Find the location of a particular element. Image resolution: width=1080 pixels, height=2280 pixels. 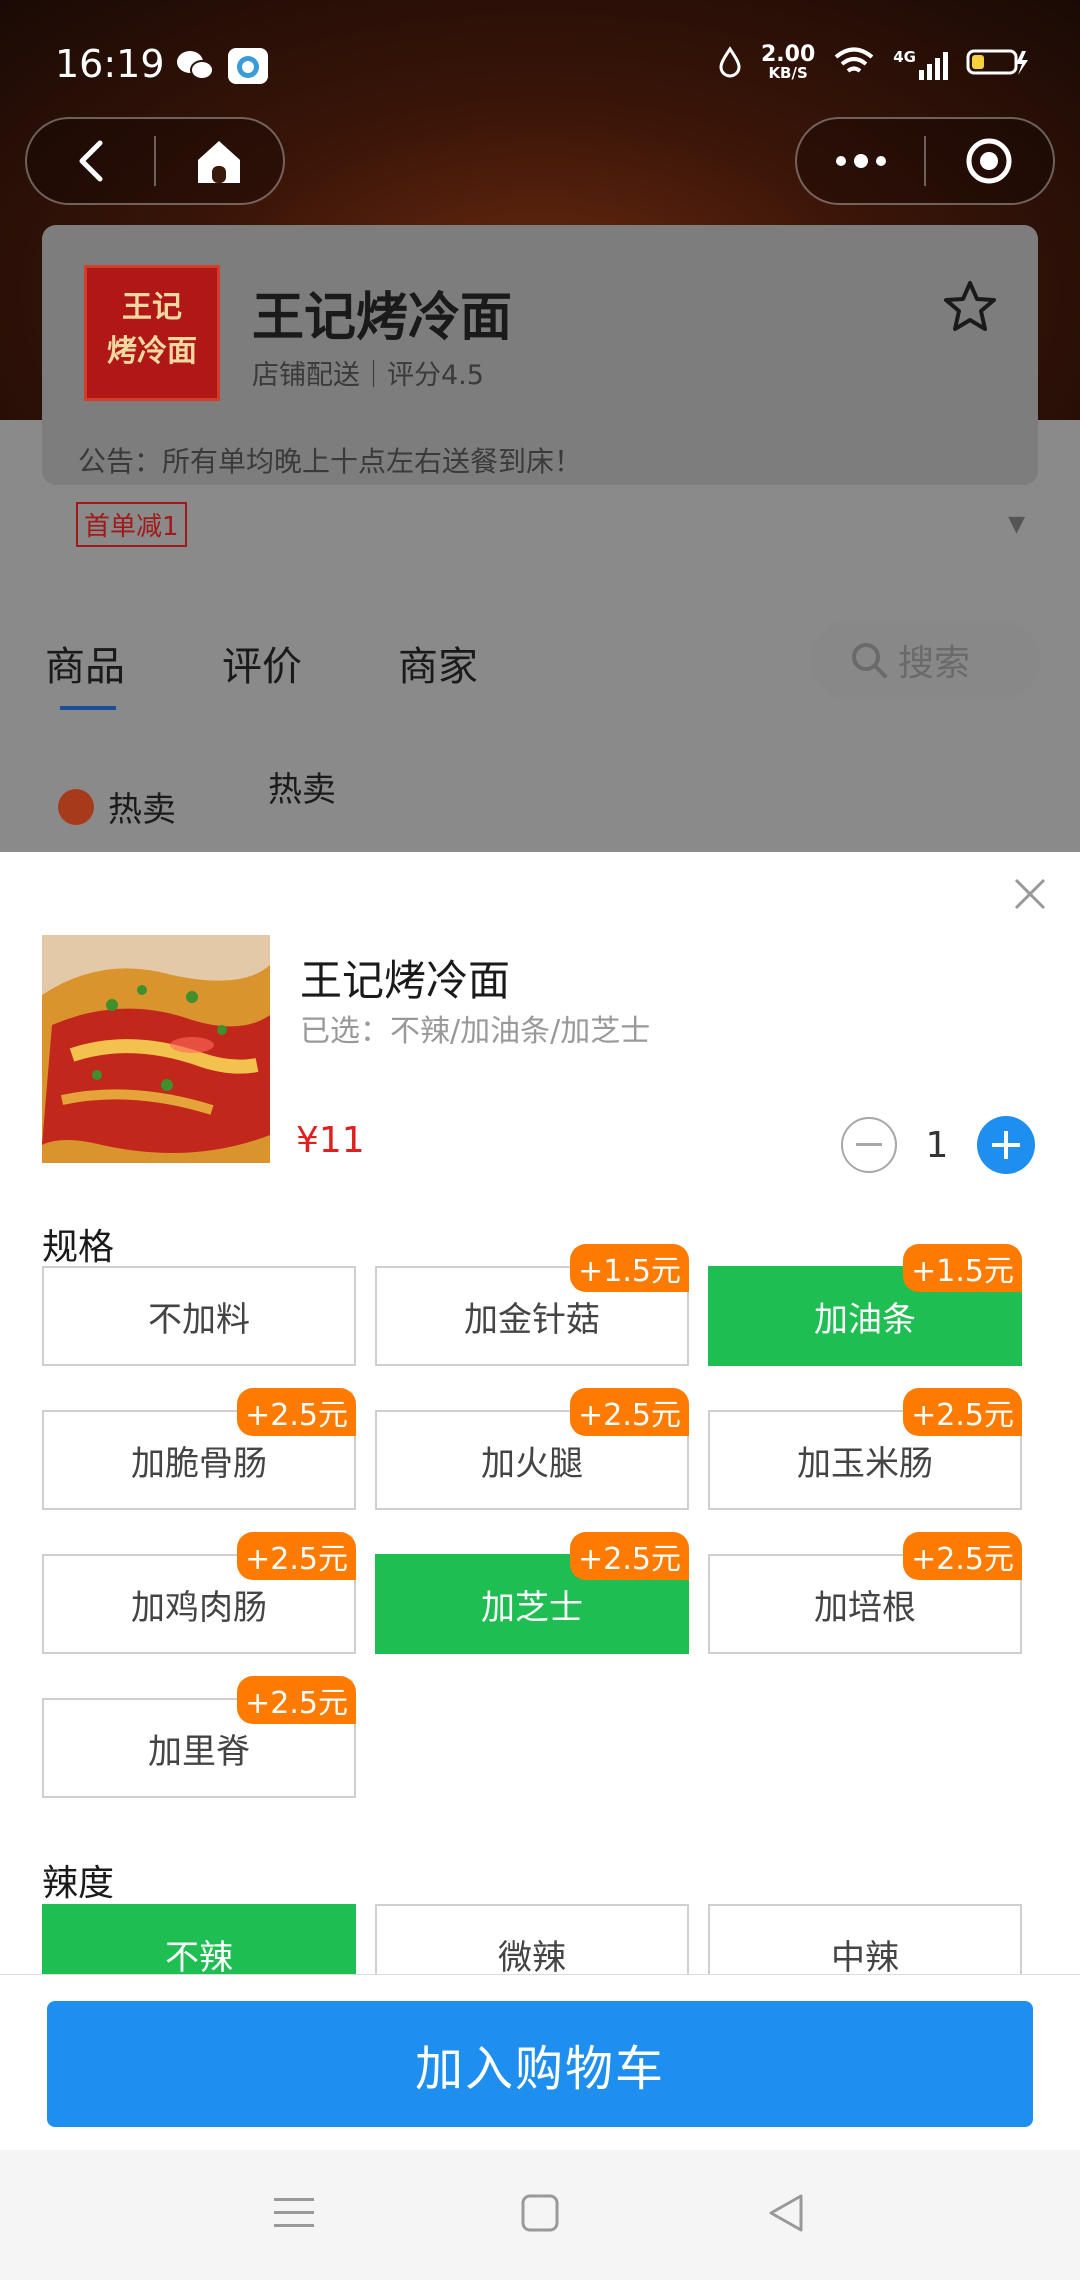

cart-bar: 加入购物车 is located at coordinates (540, 2062).